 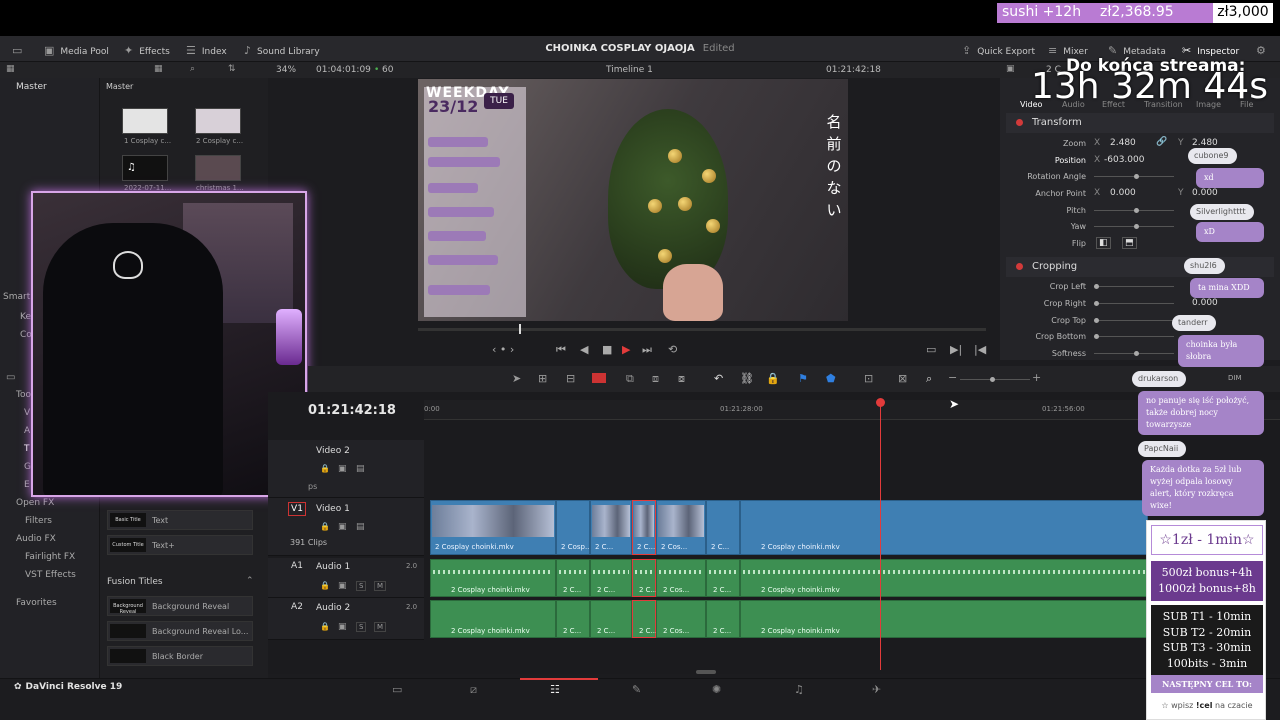 What do you see at coordinates (561, 350) in the screenshot?
I see `first-frame-icon: ⏮` at bounding box center [561, 350].